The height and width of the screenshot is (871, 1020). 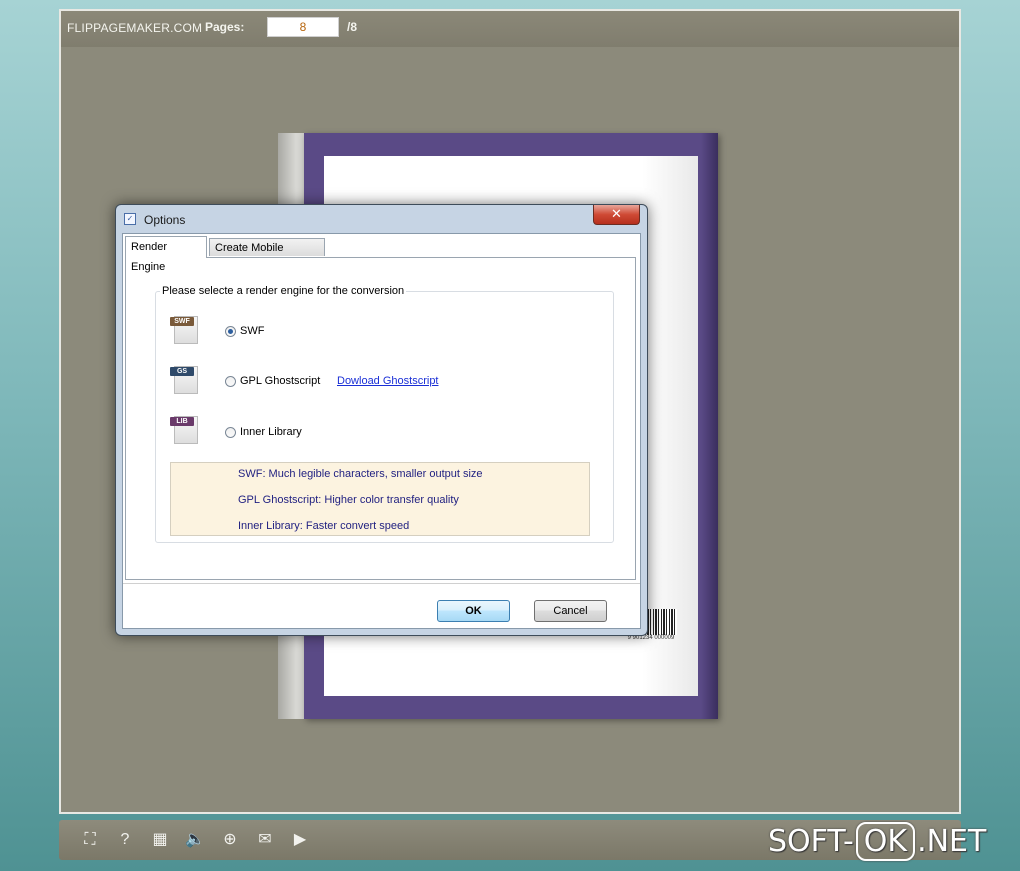 I want to click on pages-label: Pages:, so click(x=225, y=27).